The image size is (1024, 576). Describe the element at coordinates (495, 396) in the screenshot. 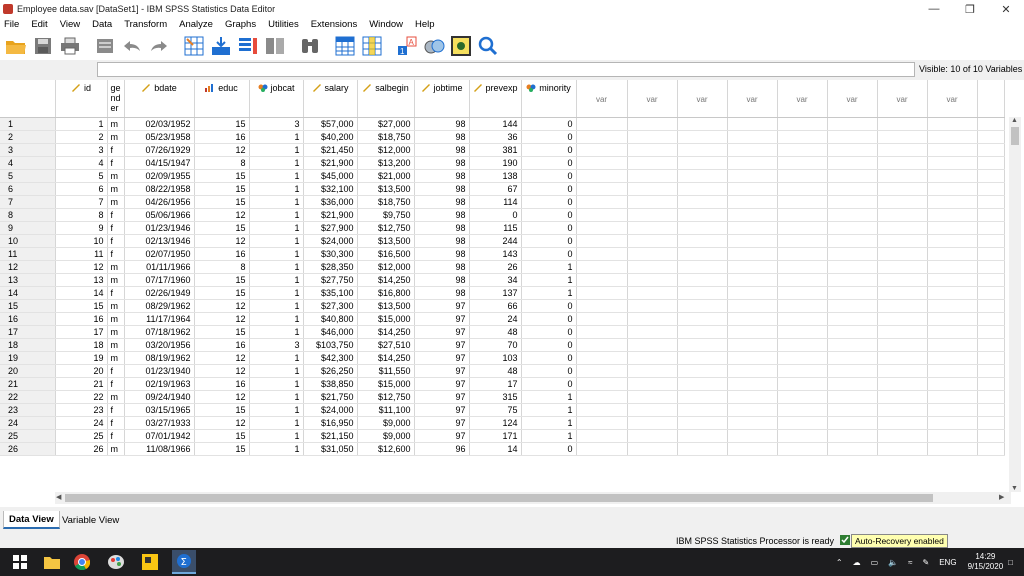

I see `grid-cell: 315` at that location.